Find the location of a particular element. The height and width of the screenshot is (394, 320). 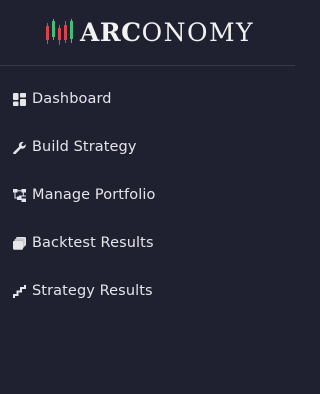

sidebar-item-label: Dashboard is located at coordinates (72, 99).